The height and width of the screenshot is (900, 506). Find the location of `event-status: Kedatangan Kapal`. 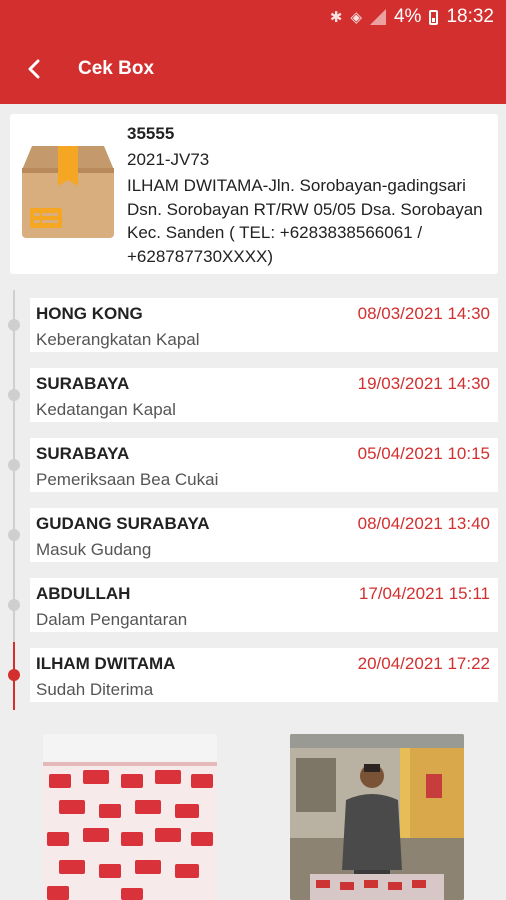

event-status: Kedatangan Kapal is located at coordinates (106, 409).